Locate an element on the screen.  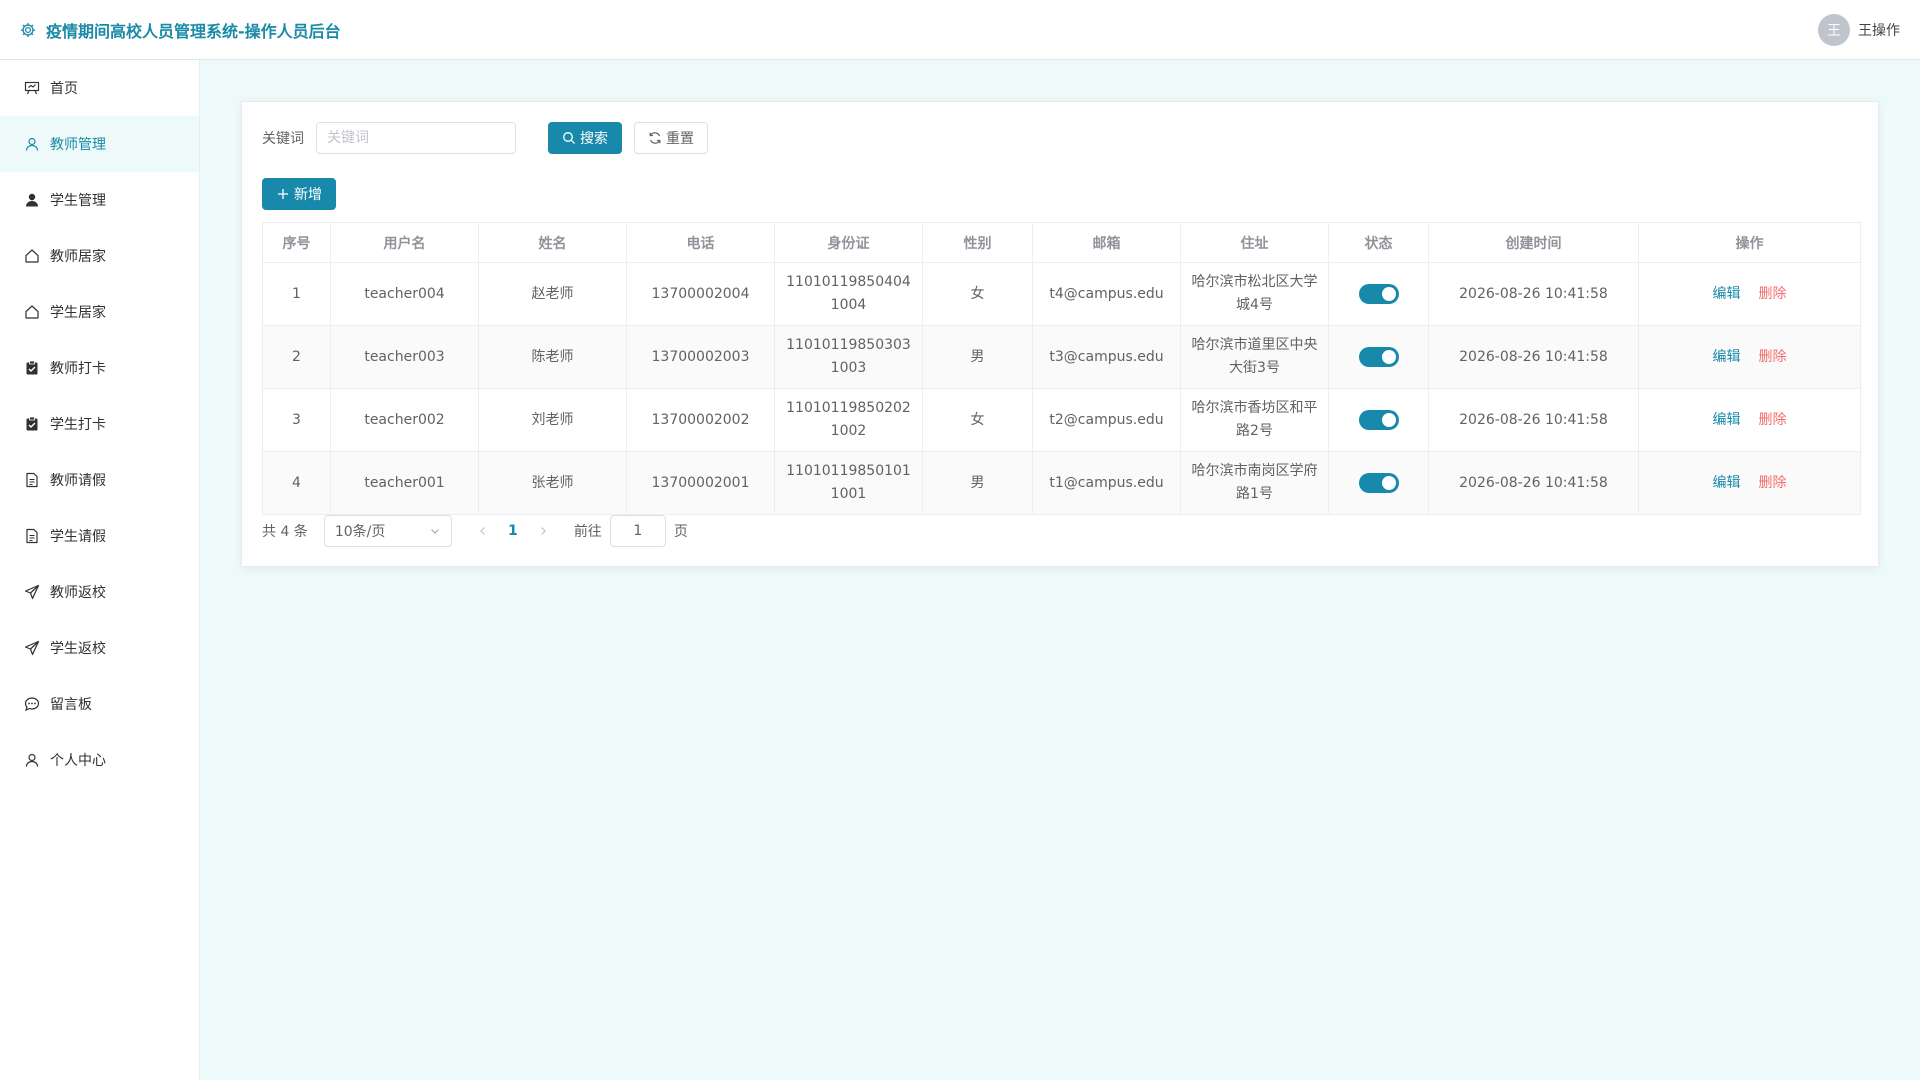
total-count: 共 4 条 is located at coordinates (285, 532).